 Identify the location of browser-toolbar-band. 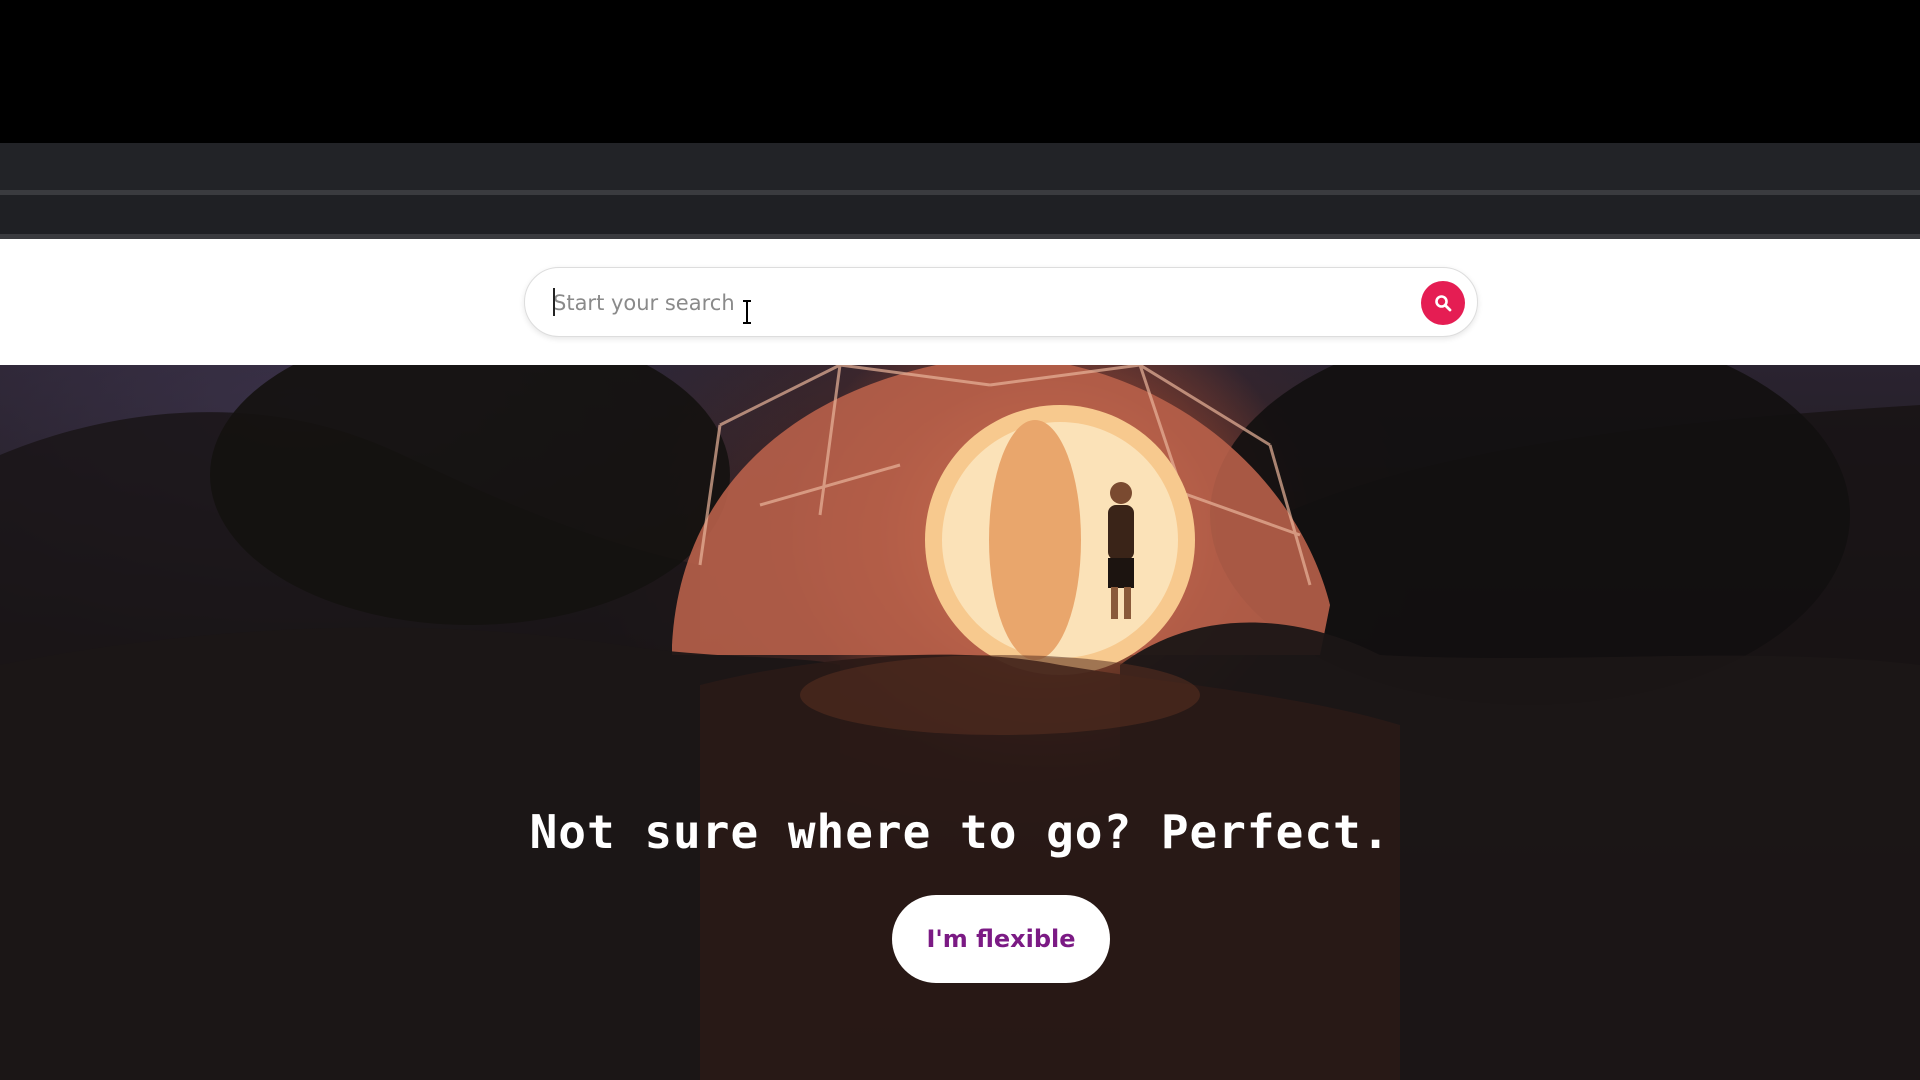
(960, 191).